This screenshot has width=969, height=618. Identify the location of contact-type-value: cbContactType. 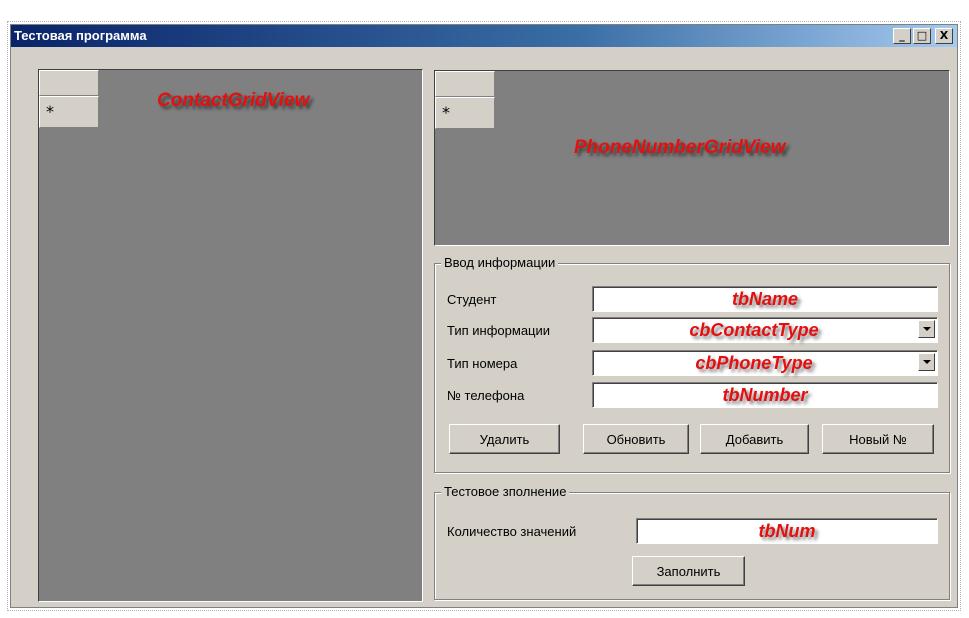
(754, 330).